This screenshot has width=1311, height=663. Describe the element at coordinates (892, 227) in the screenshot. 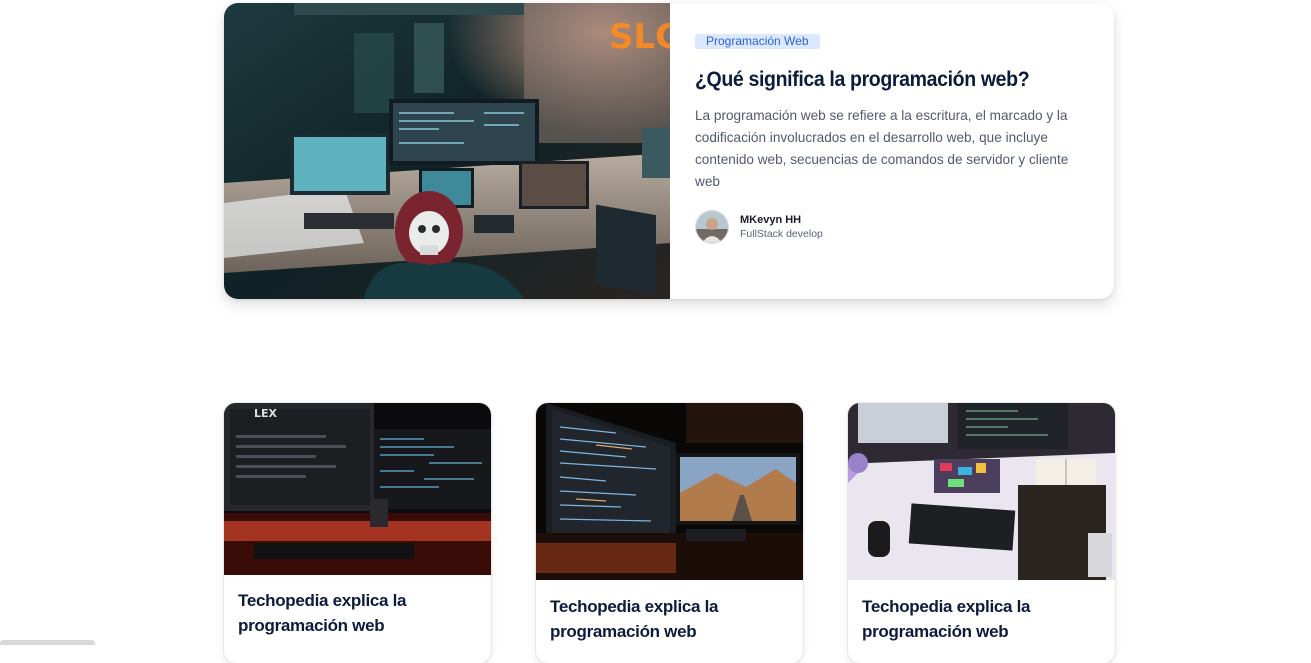

I see `author-block: MKevyn HH FullStack develop` at that location.